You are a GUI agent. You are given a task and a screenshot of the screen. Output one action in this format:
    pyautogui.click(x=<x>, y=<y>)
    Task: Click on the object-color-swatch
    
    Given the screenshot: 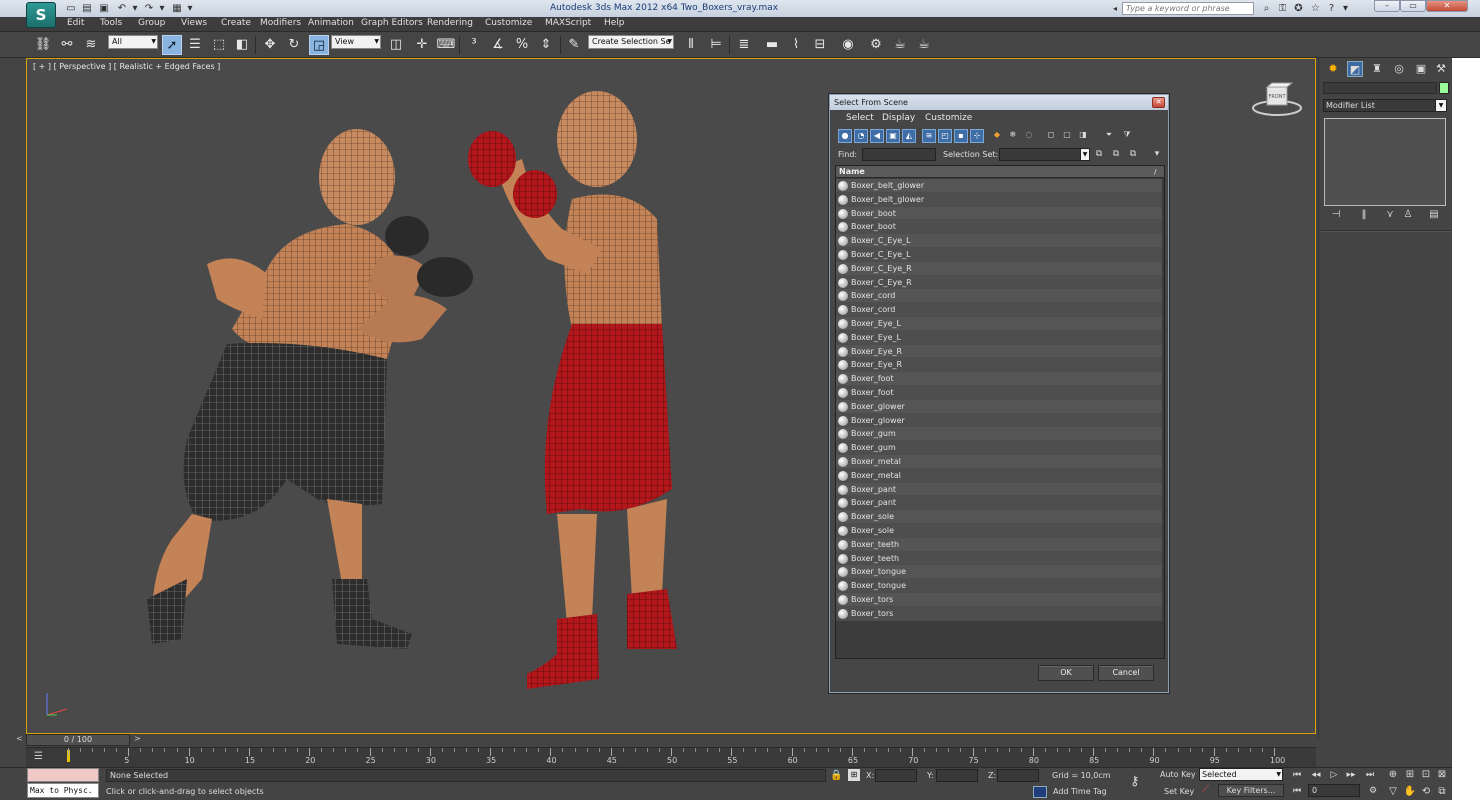 What is the action you would take?
    pyautogui.click(x=1444, y=88)
    